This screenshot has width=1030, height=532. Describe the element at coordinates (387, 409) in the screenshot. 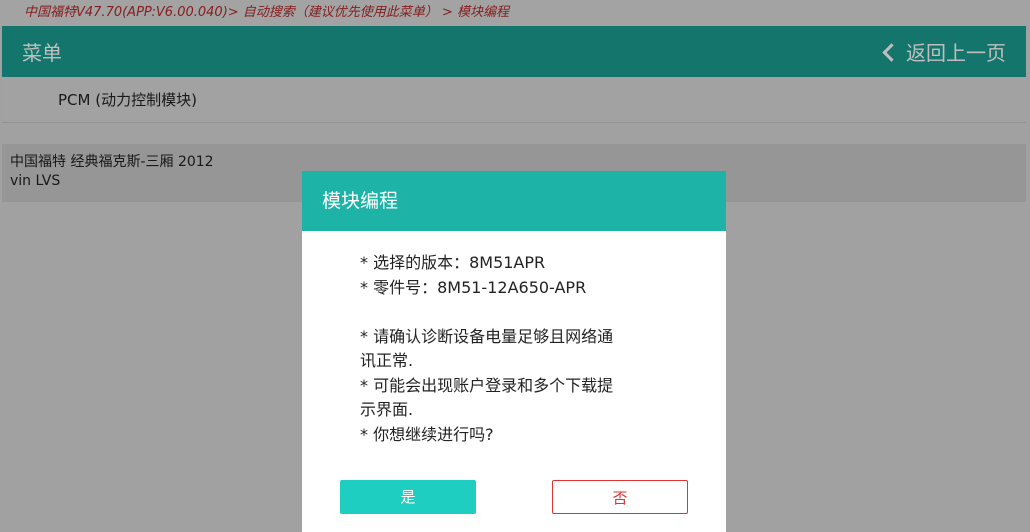

I see `message-line-login-2: 示界面.` at that location.